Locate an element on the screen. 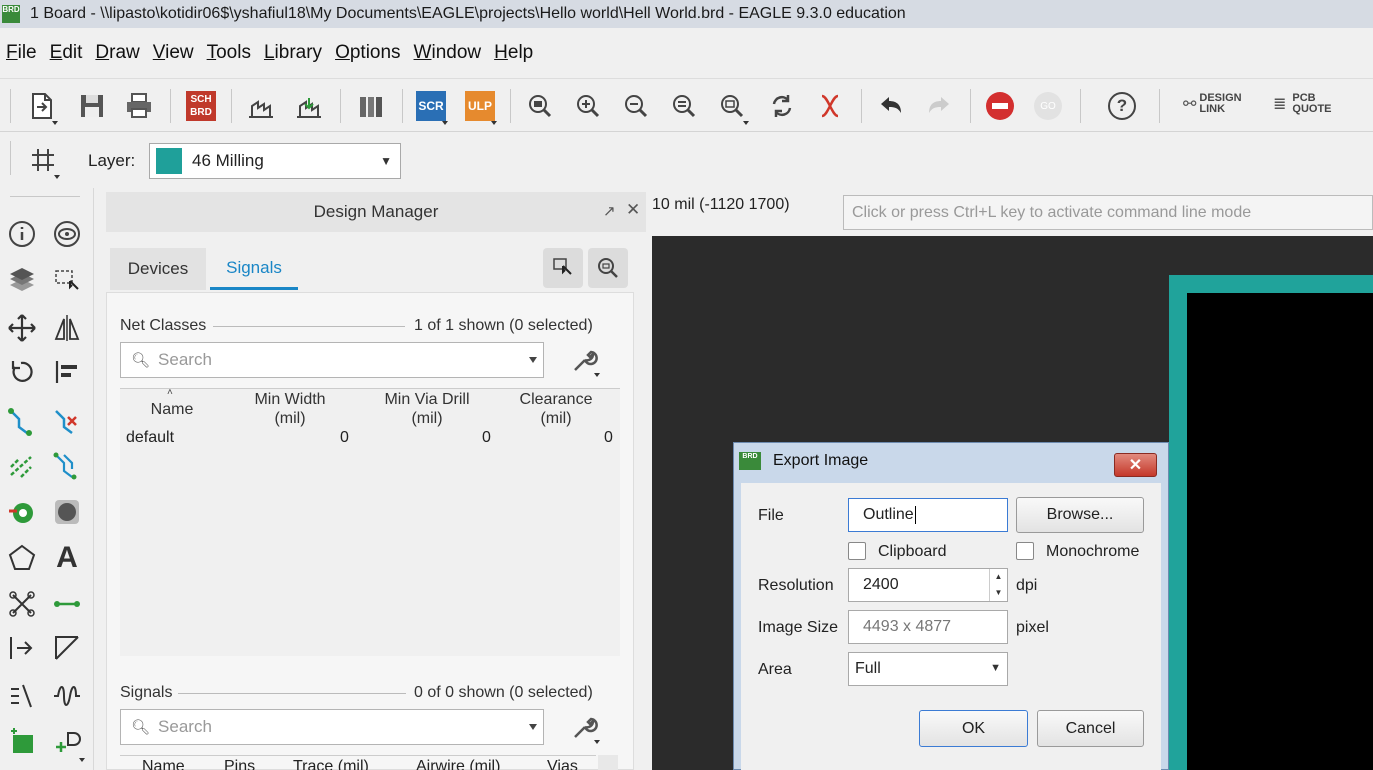 Image resolution: width=1373 pixels, height=770 pixels. ulp-icon: ULP is located at coordinates (480, 106).